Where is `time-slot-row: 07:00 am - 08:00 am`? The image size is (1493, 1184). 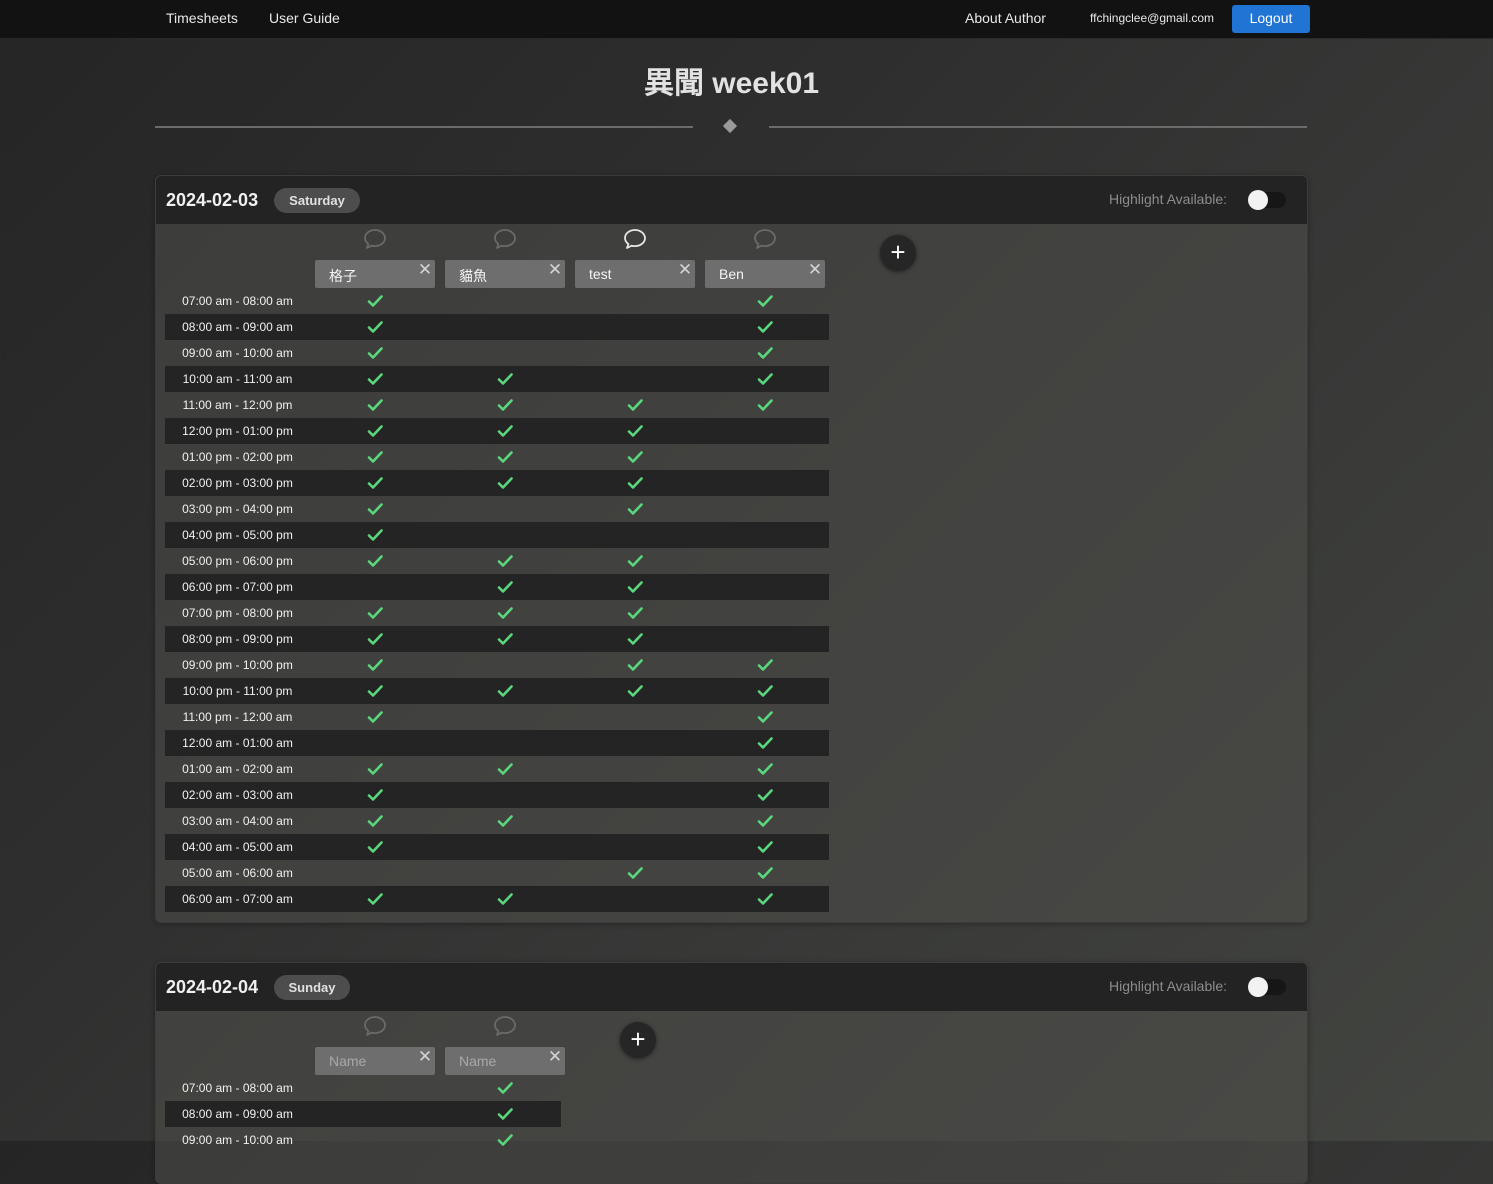
time-slot-row: 07:00 am - 08:00 am is located at coordinates (497, 301).